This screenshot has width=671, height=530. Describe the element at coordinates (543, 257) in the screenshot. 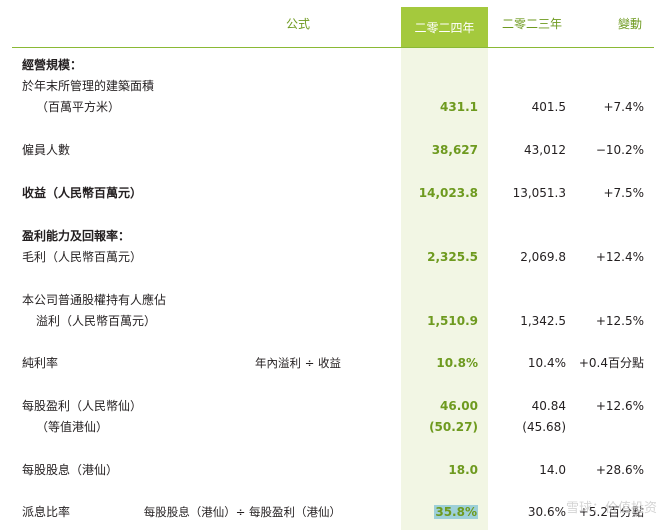

I see `value-2023-gross-profit: 2,069.8` at that location.